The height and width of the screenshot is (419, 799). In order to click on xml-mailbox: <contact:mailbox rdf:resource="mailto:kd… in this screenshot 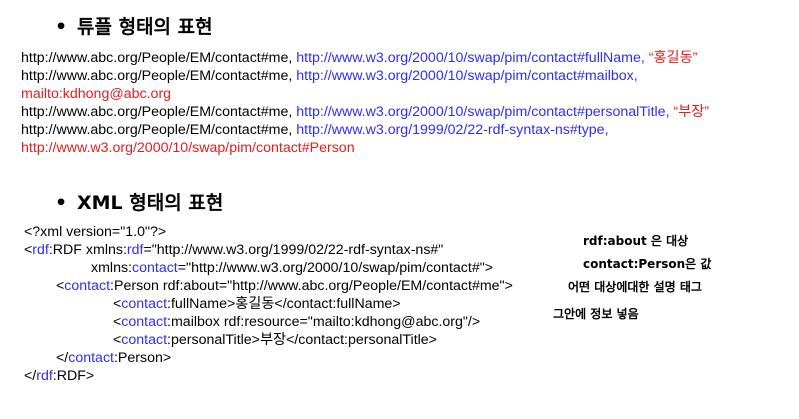, I will do `click(296, 322)`.